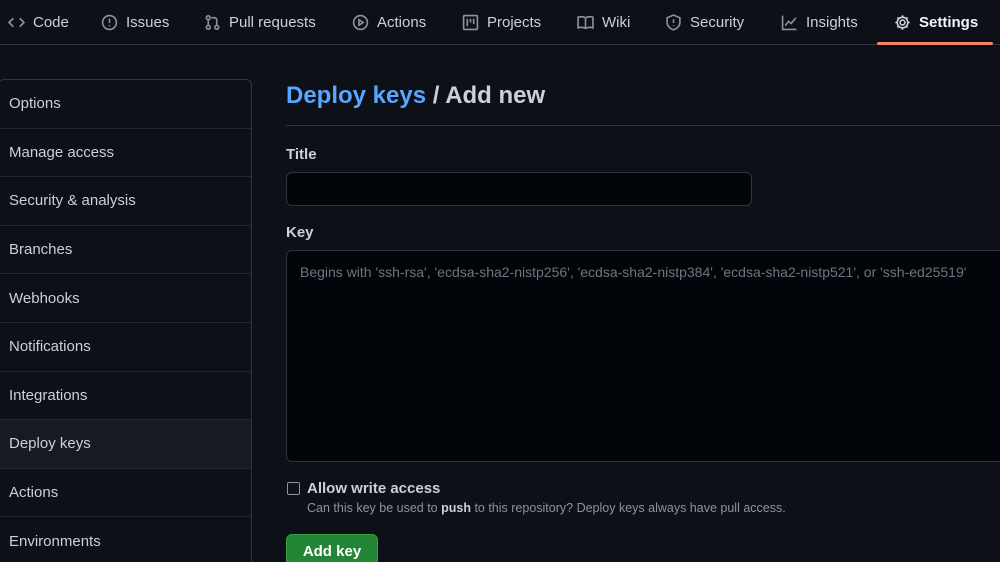 The width and height of the screenshot is (1000, 562). I want to click on tab-pull-requests: Pull requests, so click(260, 22).